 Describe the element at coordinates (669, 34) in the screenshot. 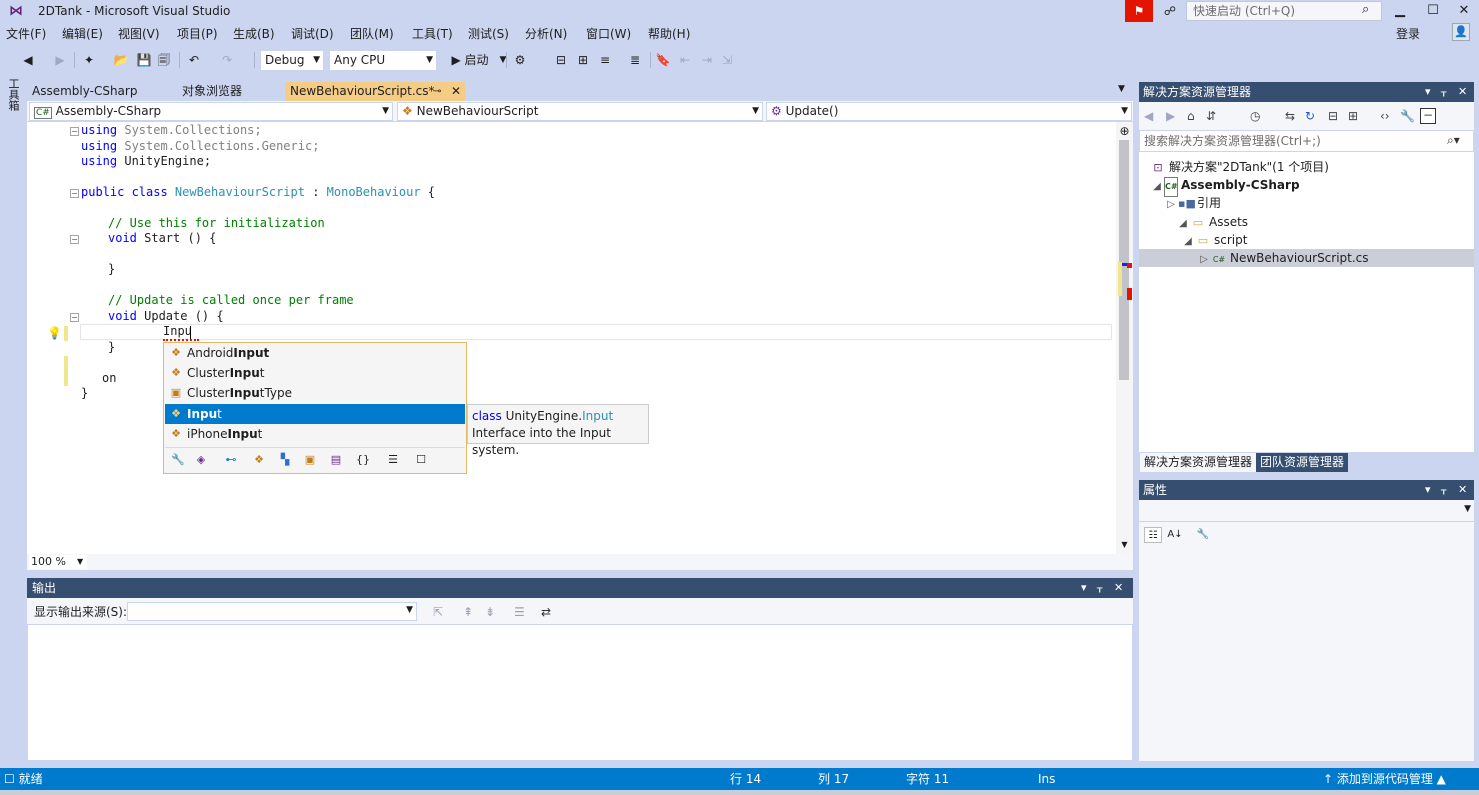

I see `menu-help: 帮助(H)` at that location.